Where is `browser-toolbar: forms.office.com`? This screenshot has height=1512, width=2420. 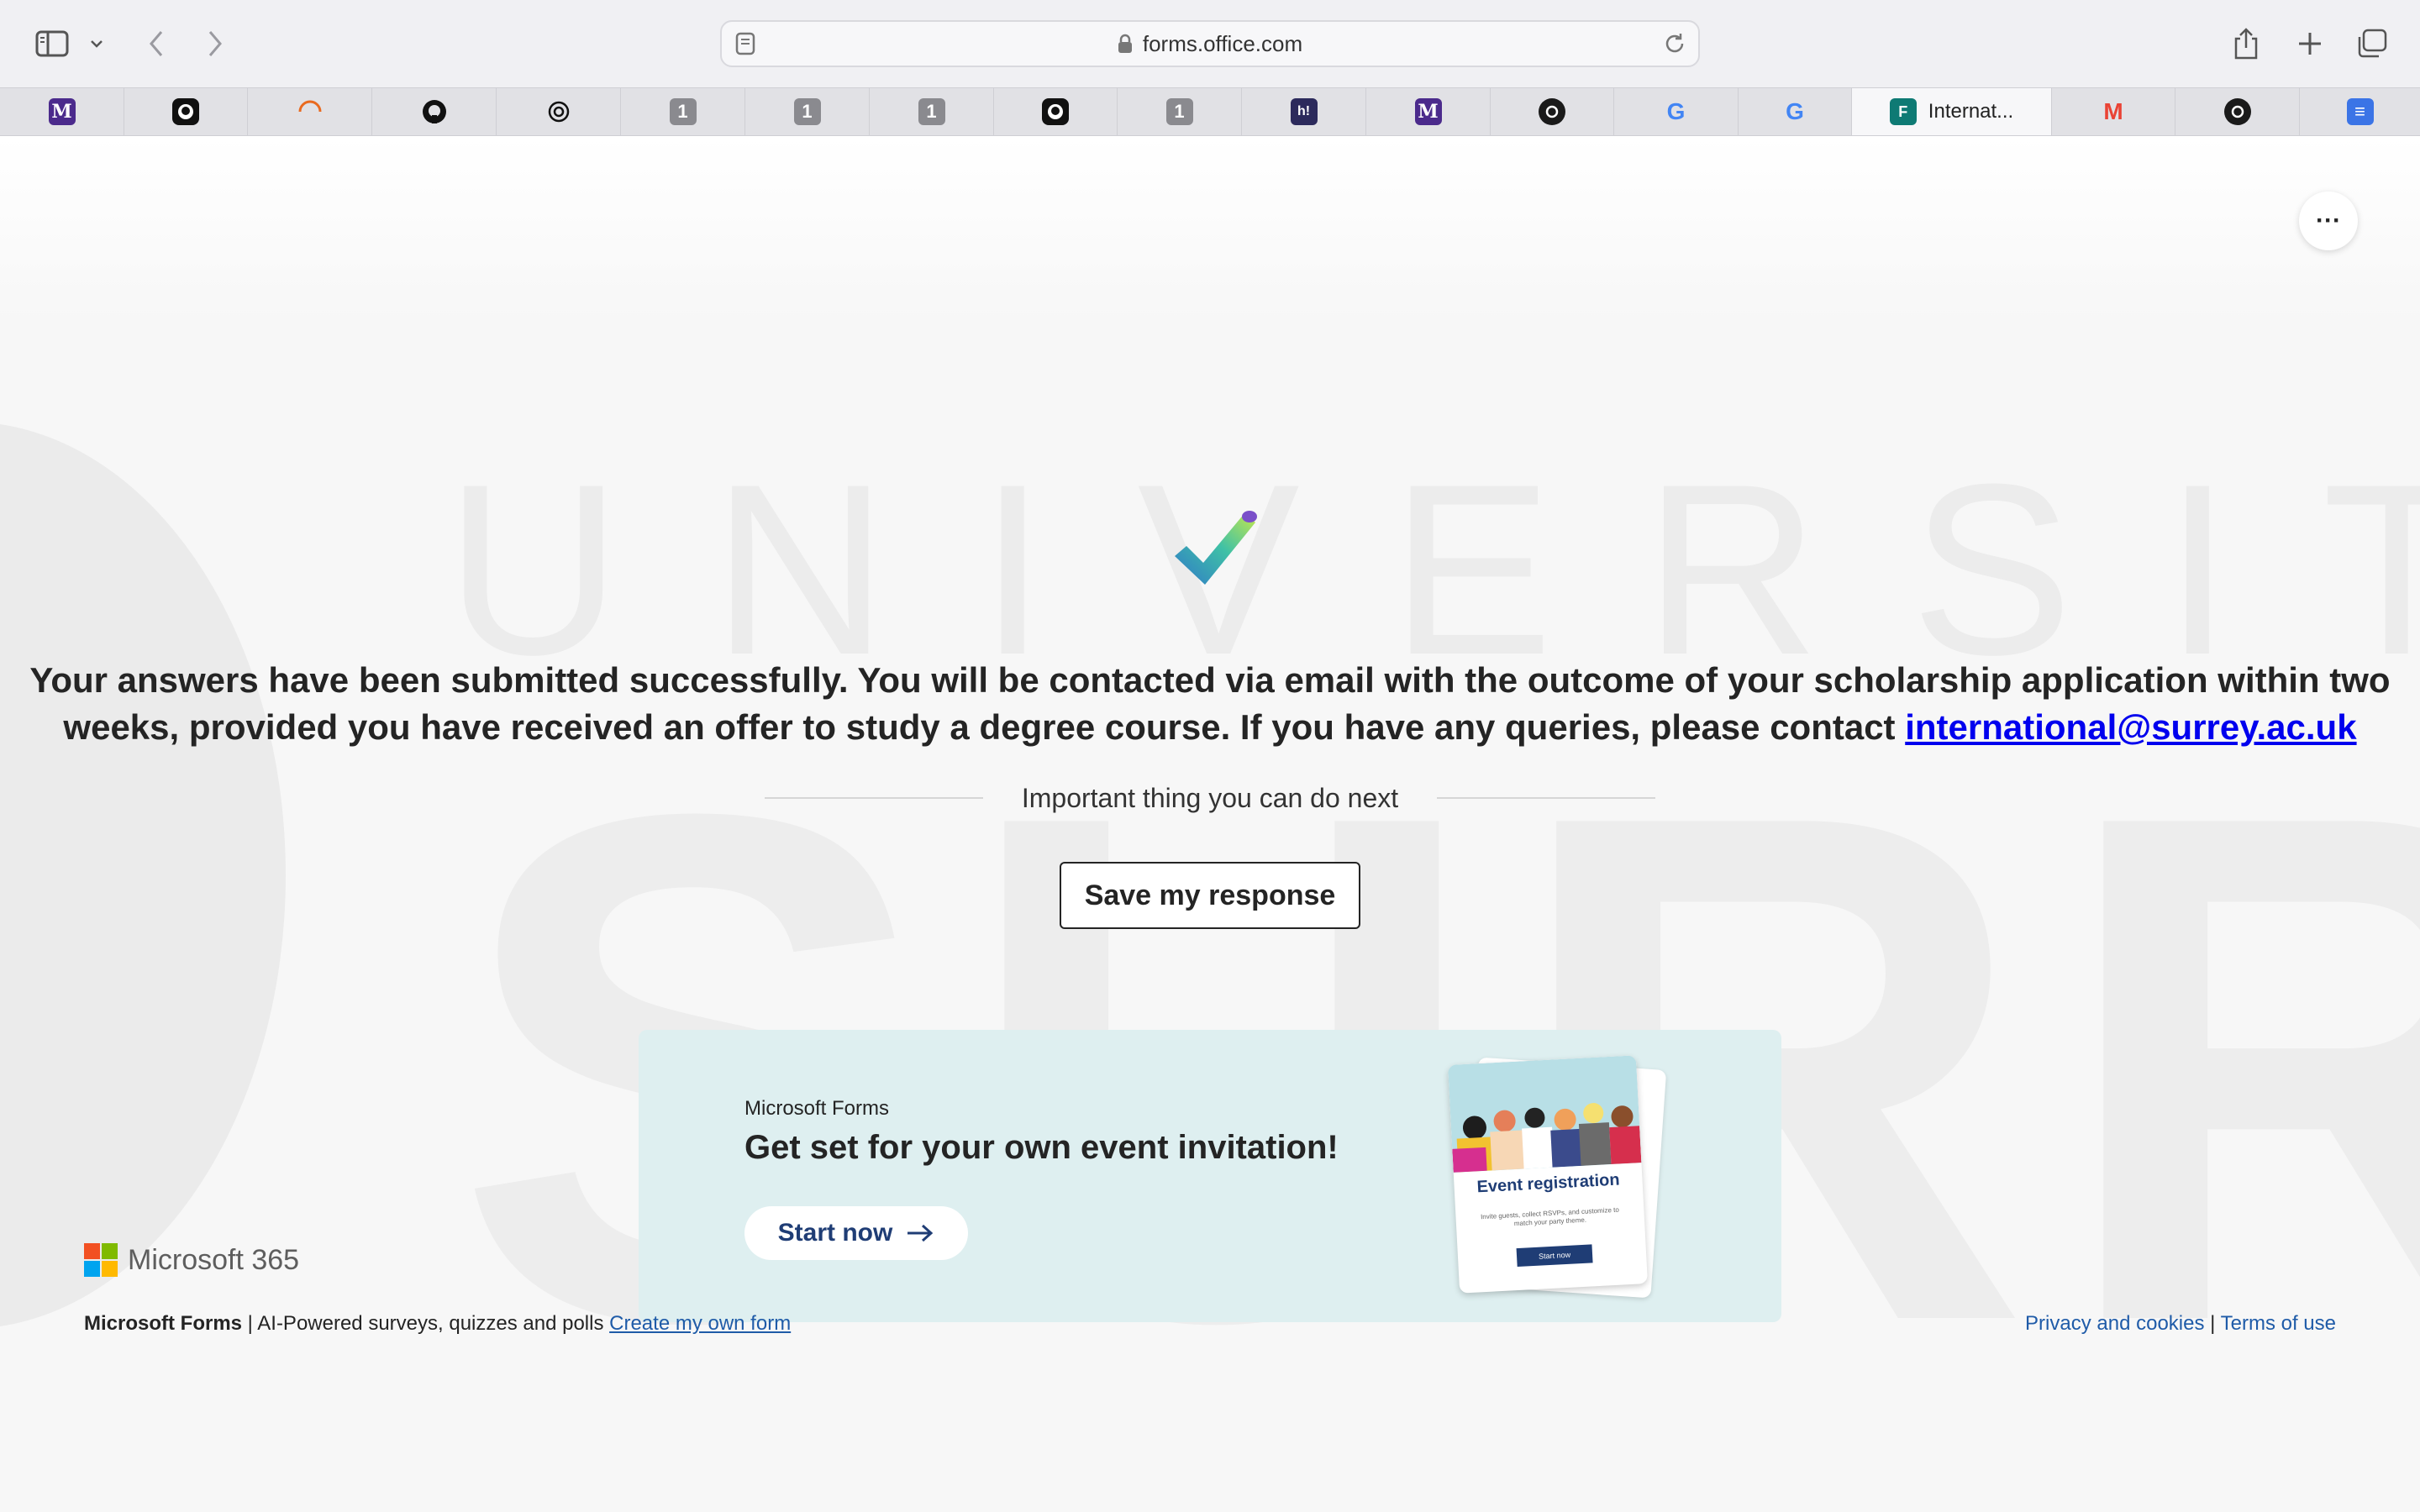 browser-toolbar: forms.office.com is located at coordinates (1210, 43).